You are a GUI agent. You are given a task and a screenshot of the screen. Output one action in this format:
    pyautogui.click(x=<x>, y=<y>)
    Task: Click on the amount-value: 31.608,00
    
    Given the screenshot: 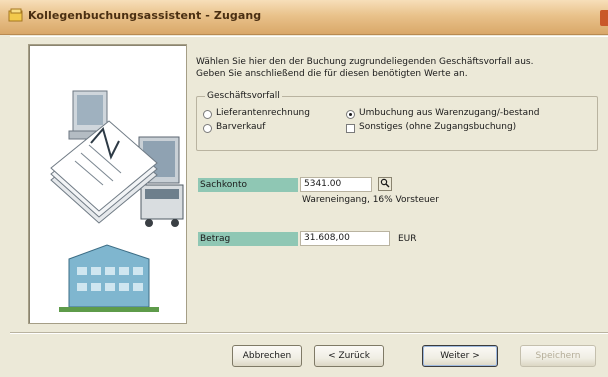 What is the action you would take?
    pyautogui.click(x=327, y=238)
    